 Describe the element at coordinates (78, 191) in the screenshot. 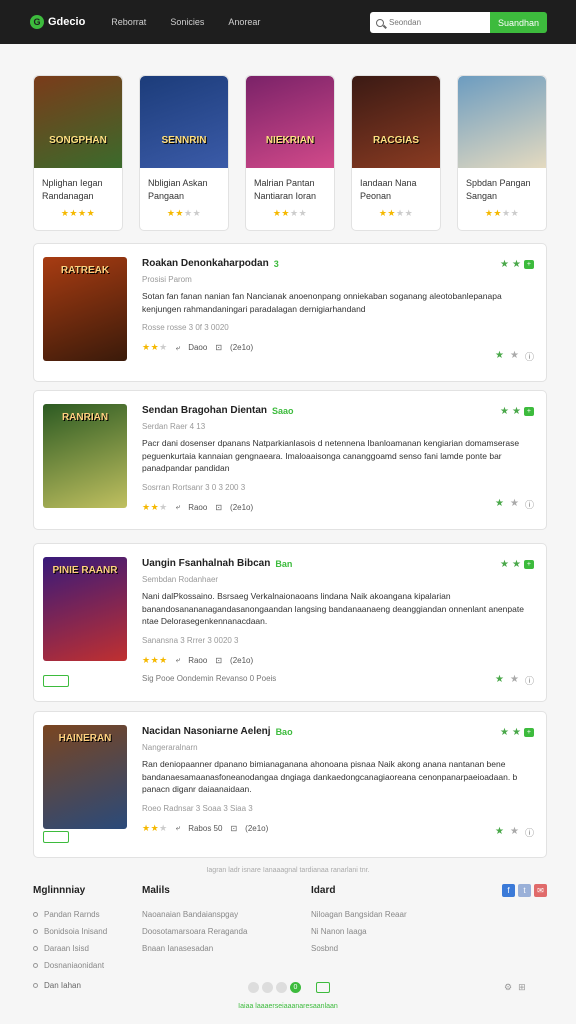

I see `featured-game-title: Nplighan Iegan Randanagan` at that location.